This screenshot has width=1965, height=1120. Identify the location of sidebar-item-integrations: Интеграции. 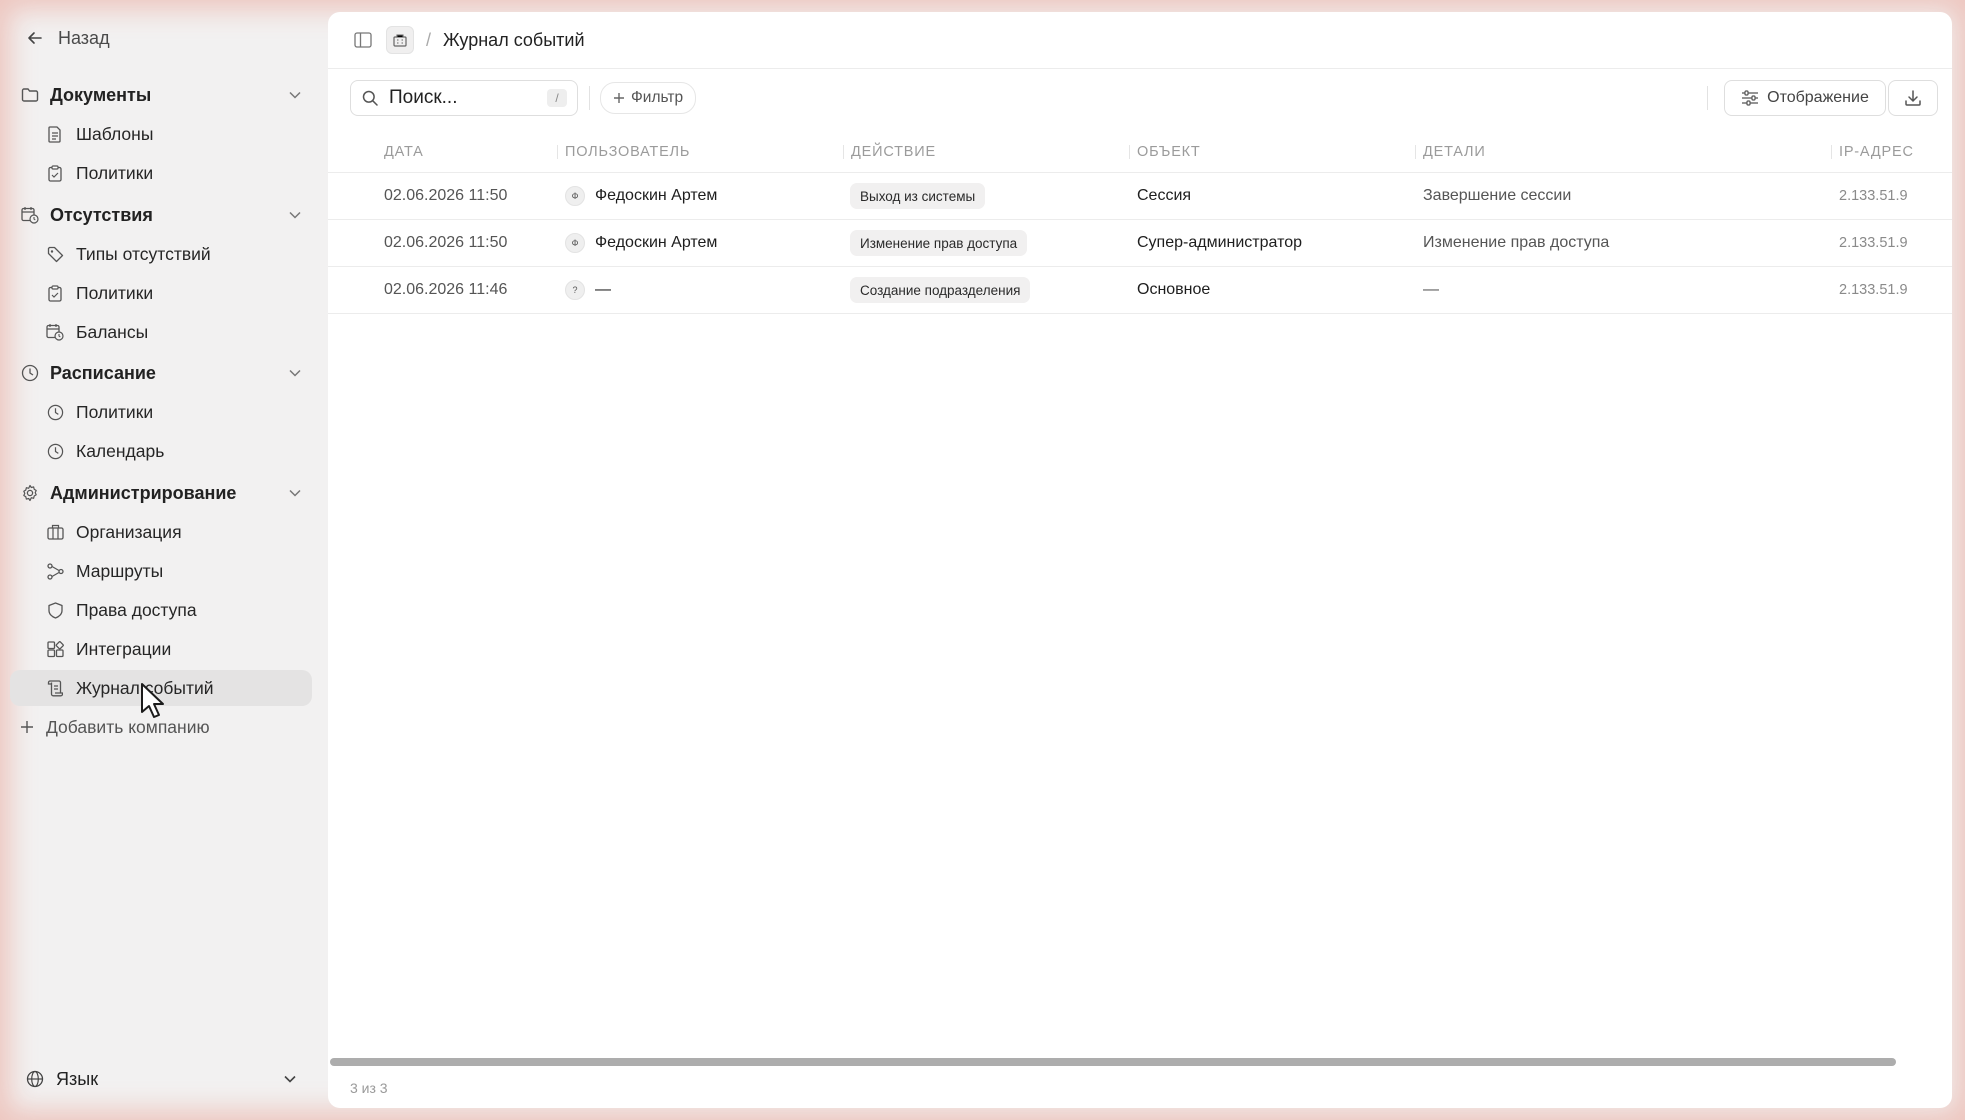
(161, 649).